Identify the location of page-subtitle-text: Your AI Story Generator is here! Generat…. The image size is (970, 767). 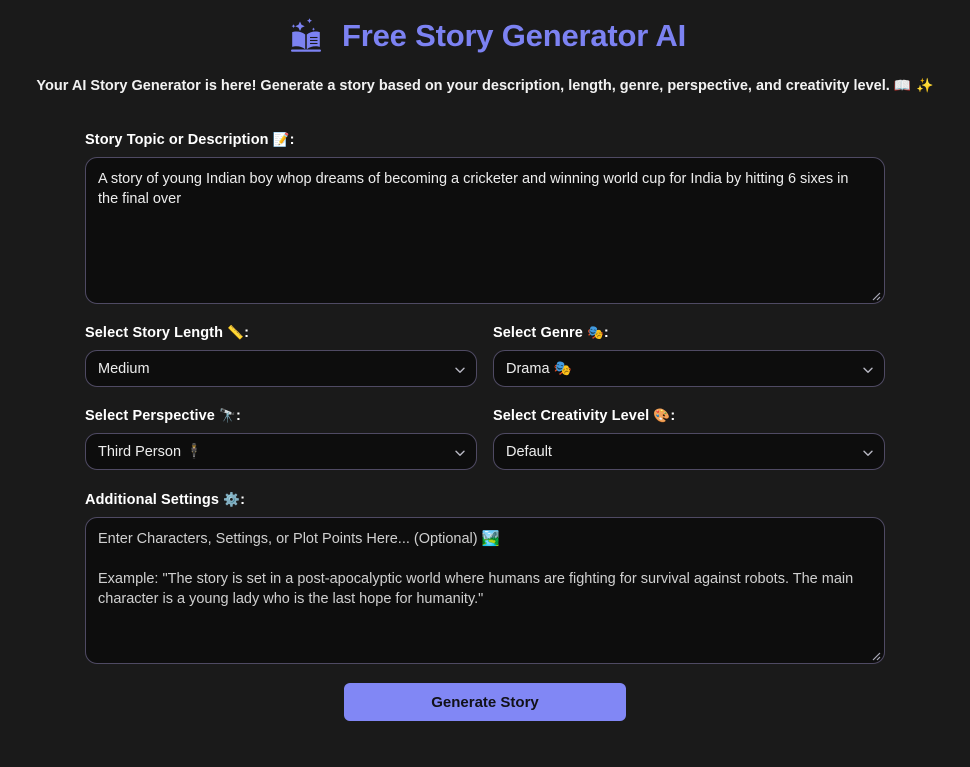
(463, 86).